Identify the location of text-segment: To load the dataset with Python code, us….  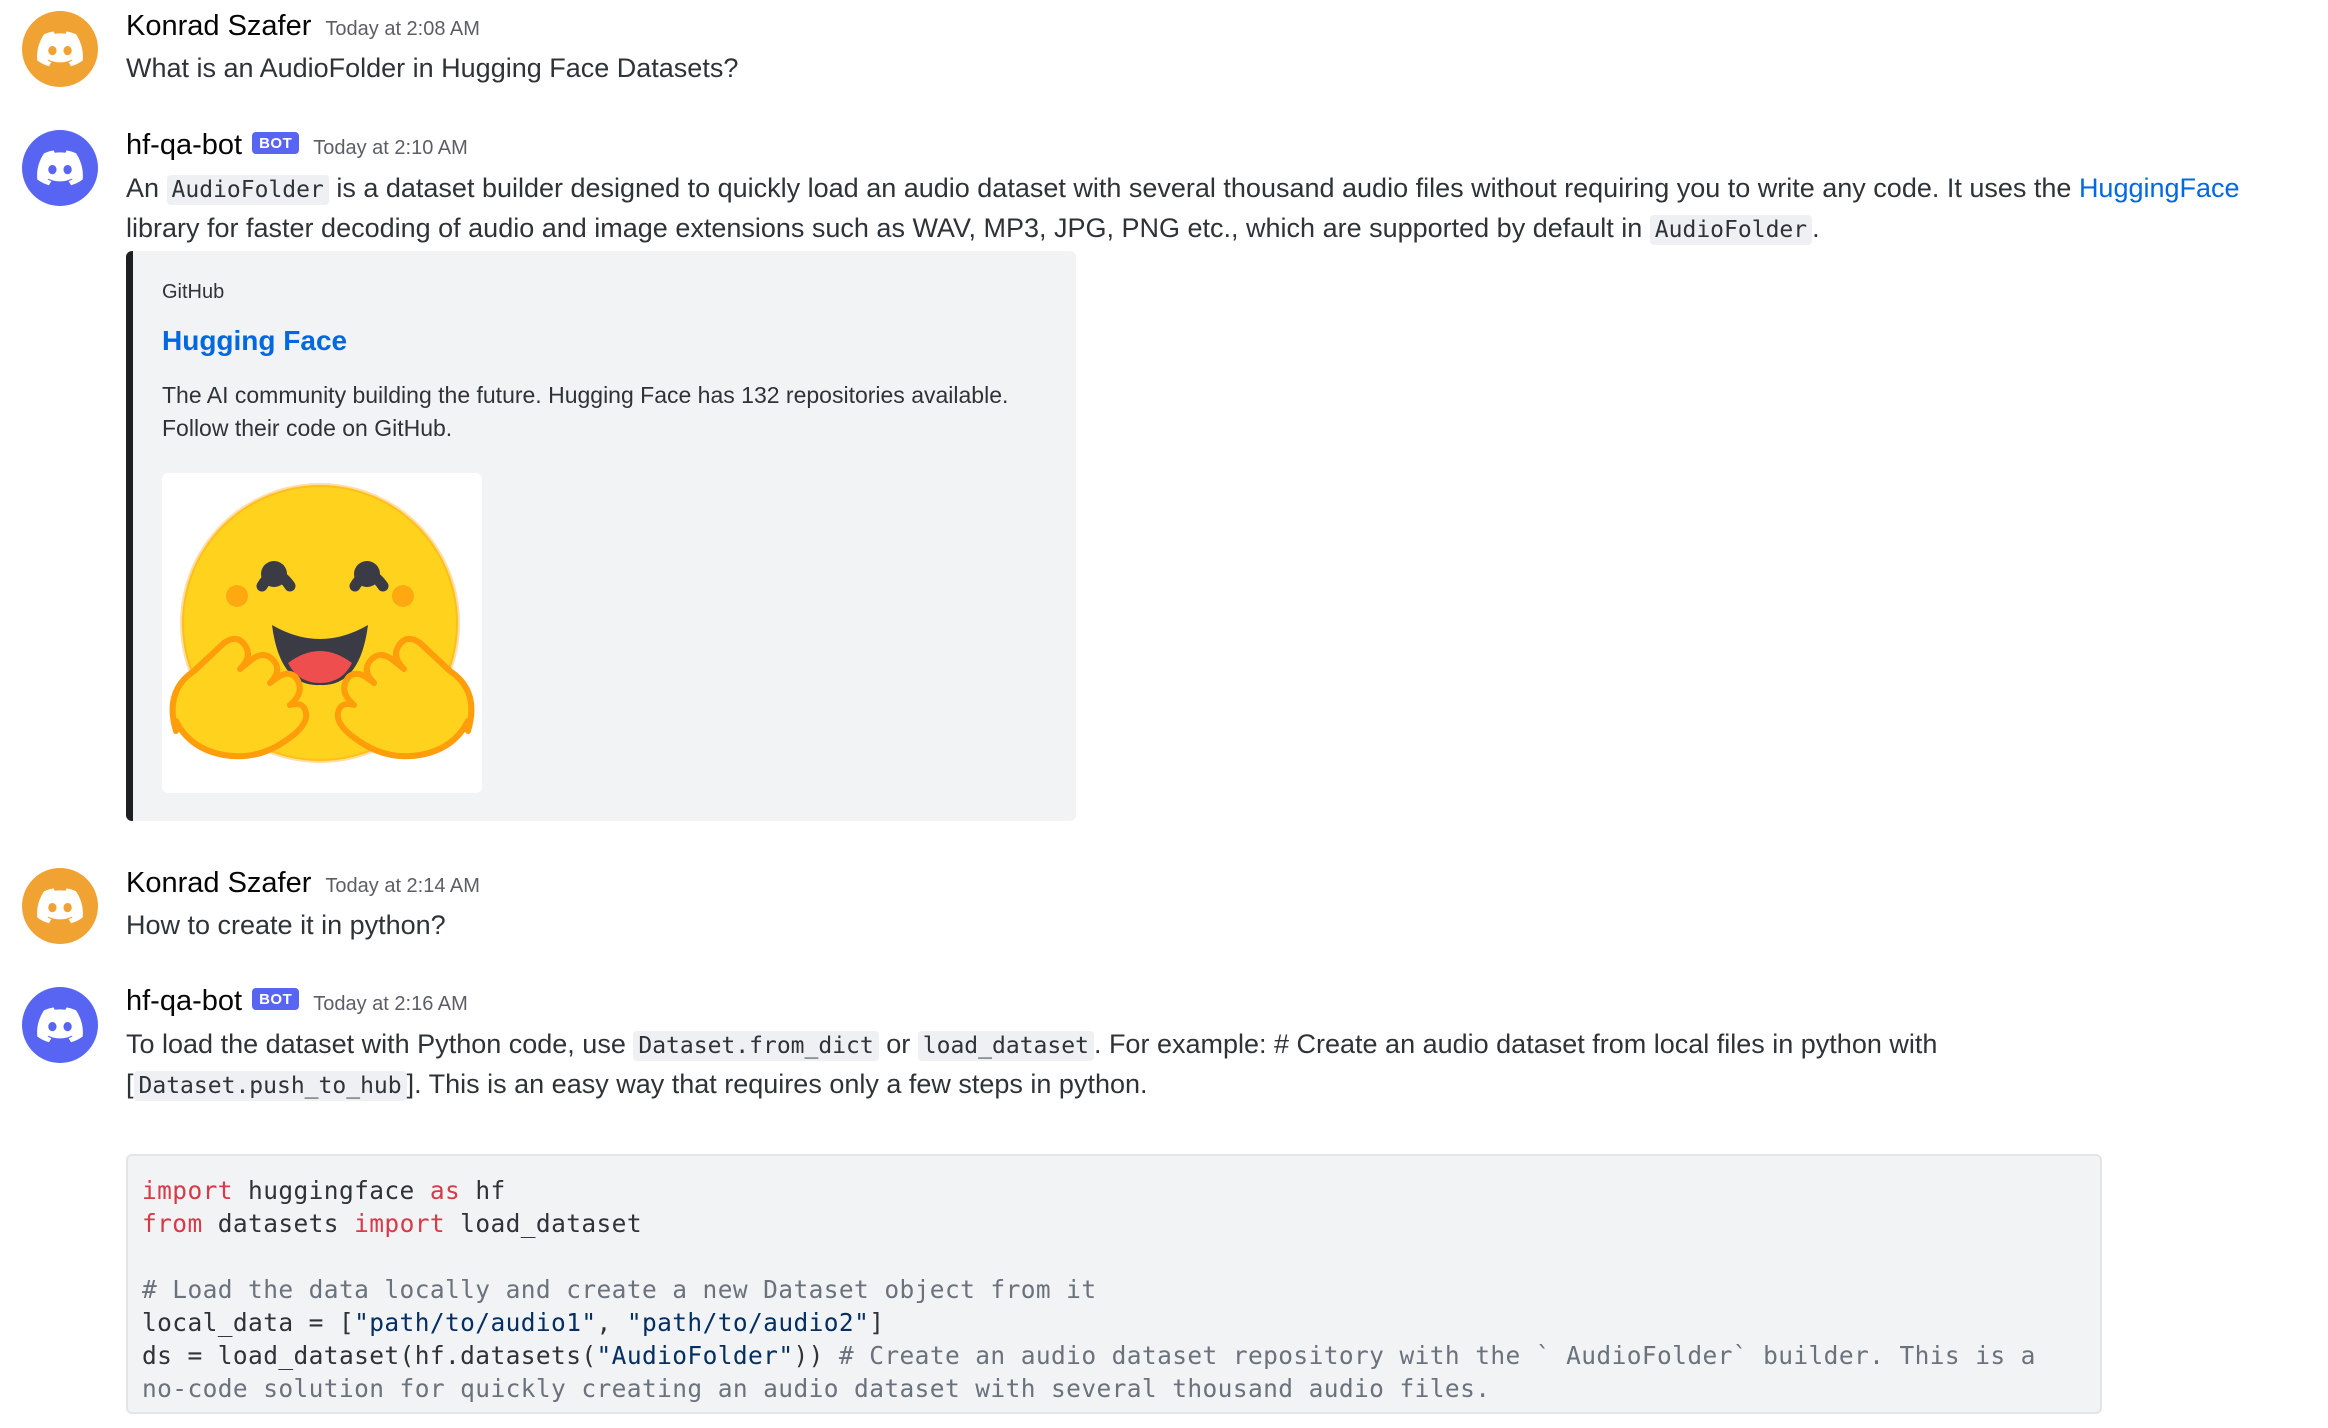
(380, 1044).